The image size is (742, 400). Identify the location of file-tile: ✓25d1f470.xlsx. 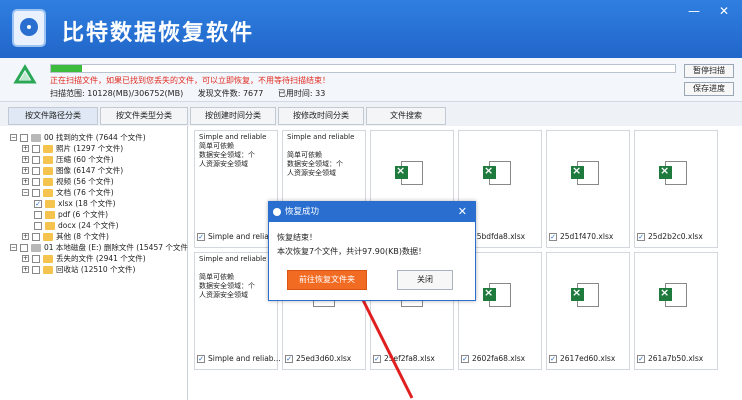
(588, 189).